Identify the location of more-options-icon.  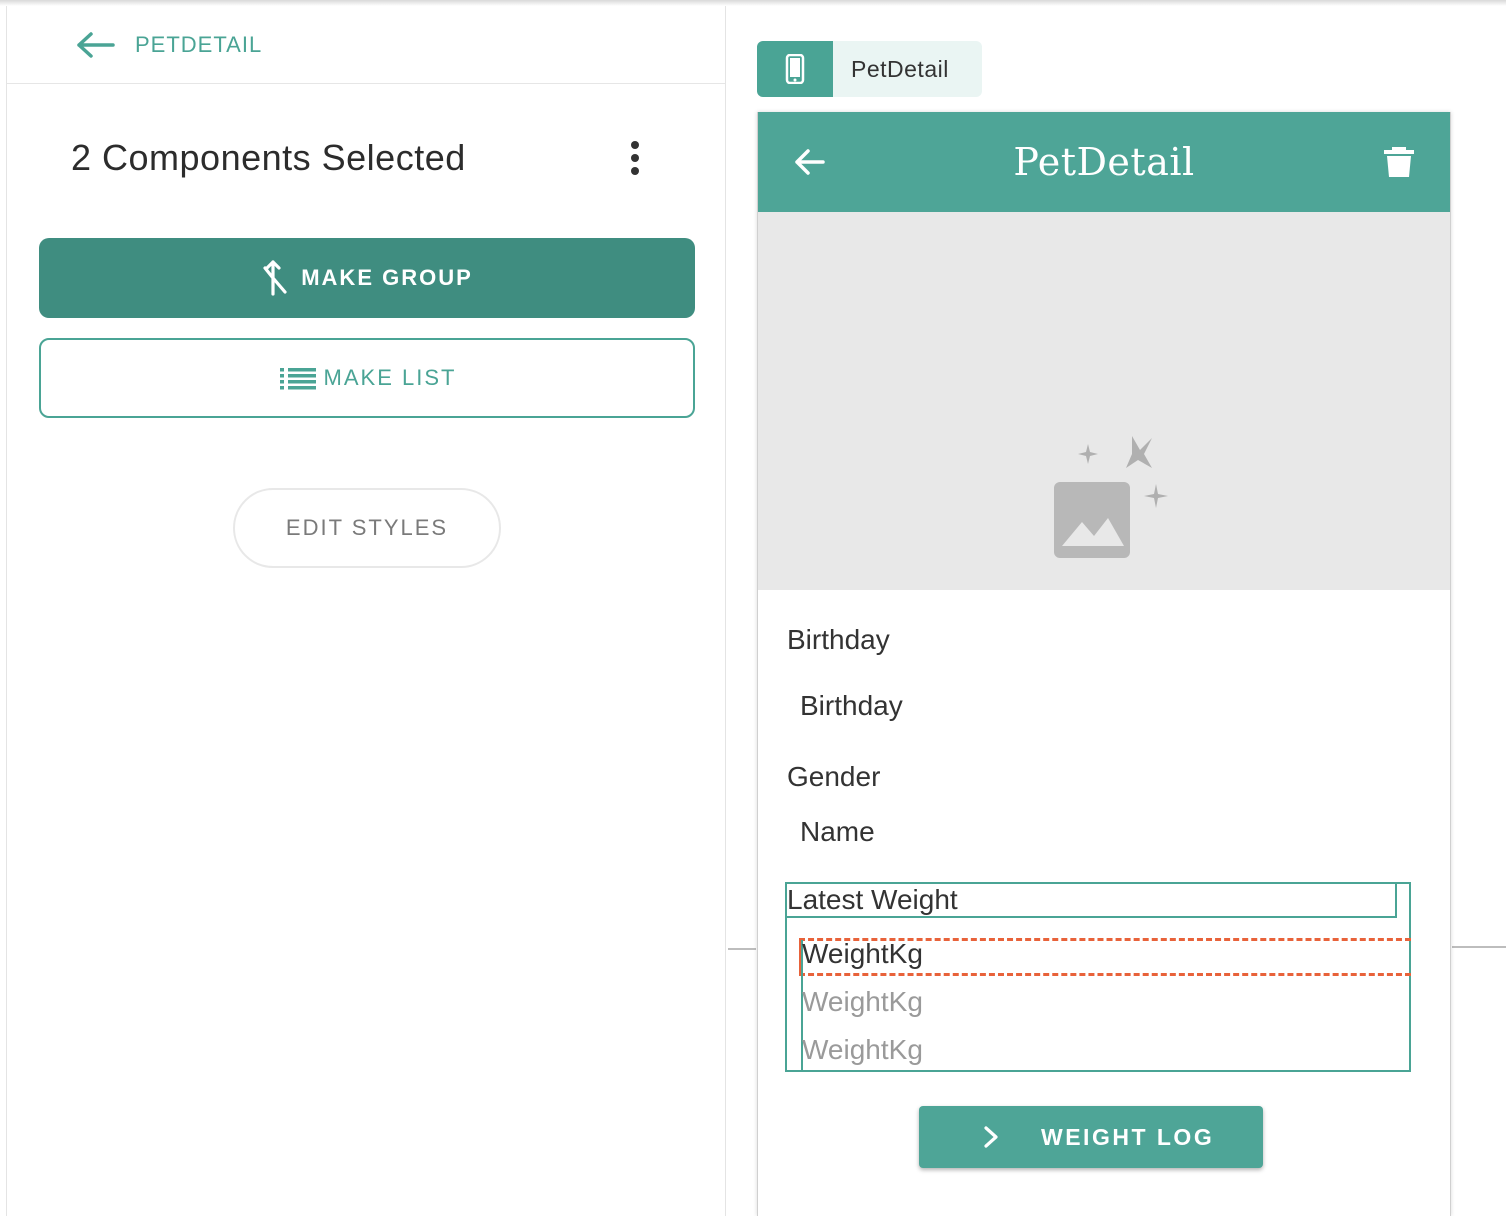
(635, 158).